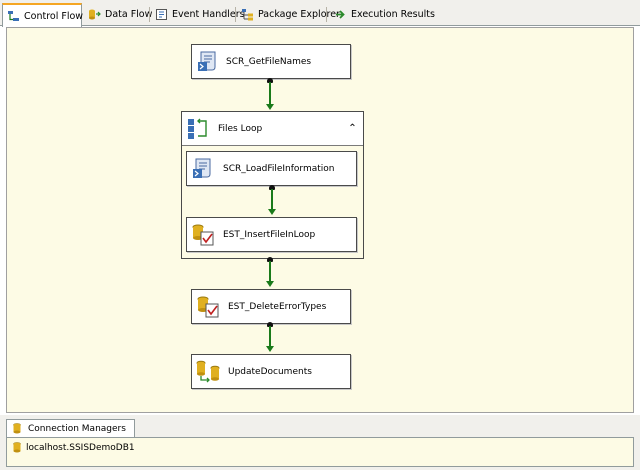 The height and width of the screenshot is (470, 640). I want to click on task-est-delete-error-types: EST_DeleteErrorTypes, so click(271, 306).